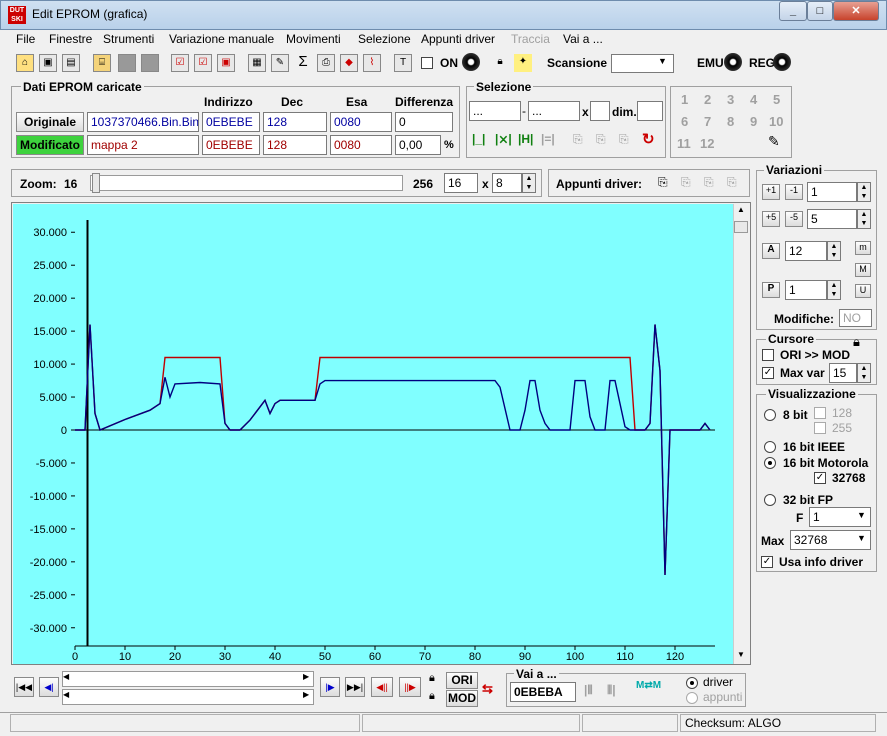 Image resolution: width=887 pixels, height=736 pixels. What do you see at coordinates (24, 687) in the screenshot?
I see `first-button: |◀◀` at bounding box center [24, 687].